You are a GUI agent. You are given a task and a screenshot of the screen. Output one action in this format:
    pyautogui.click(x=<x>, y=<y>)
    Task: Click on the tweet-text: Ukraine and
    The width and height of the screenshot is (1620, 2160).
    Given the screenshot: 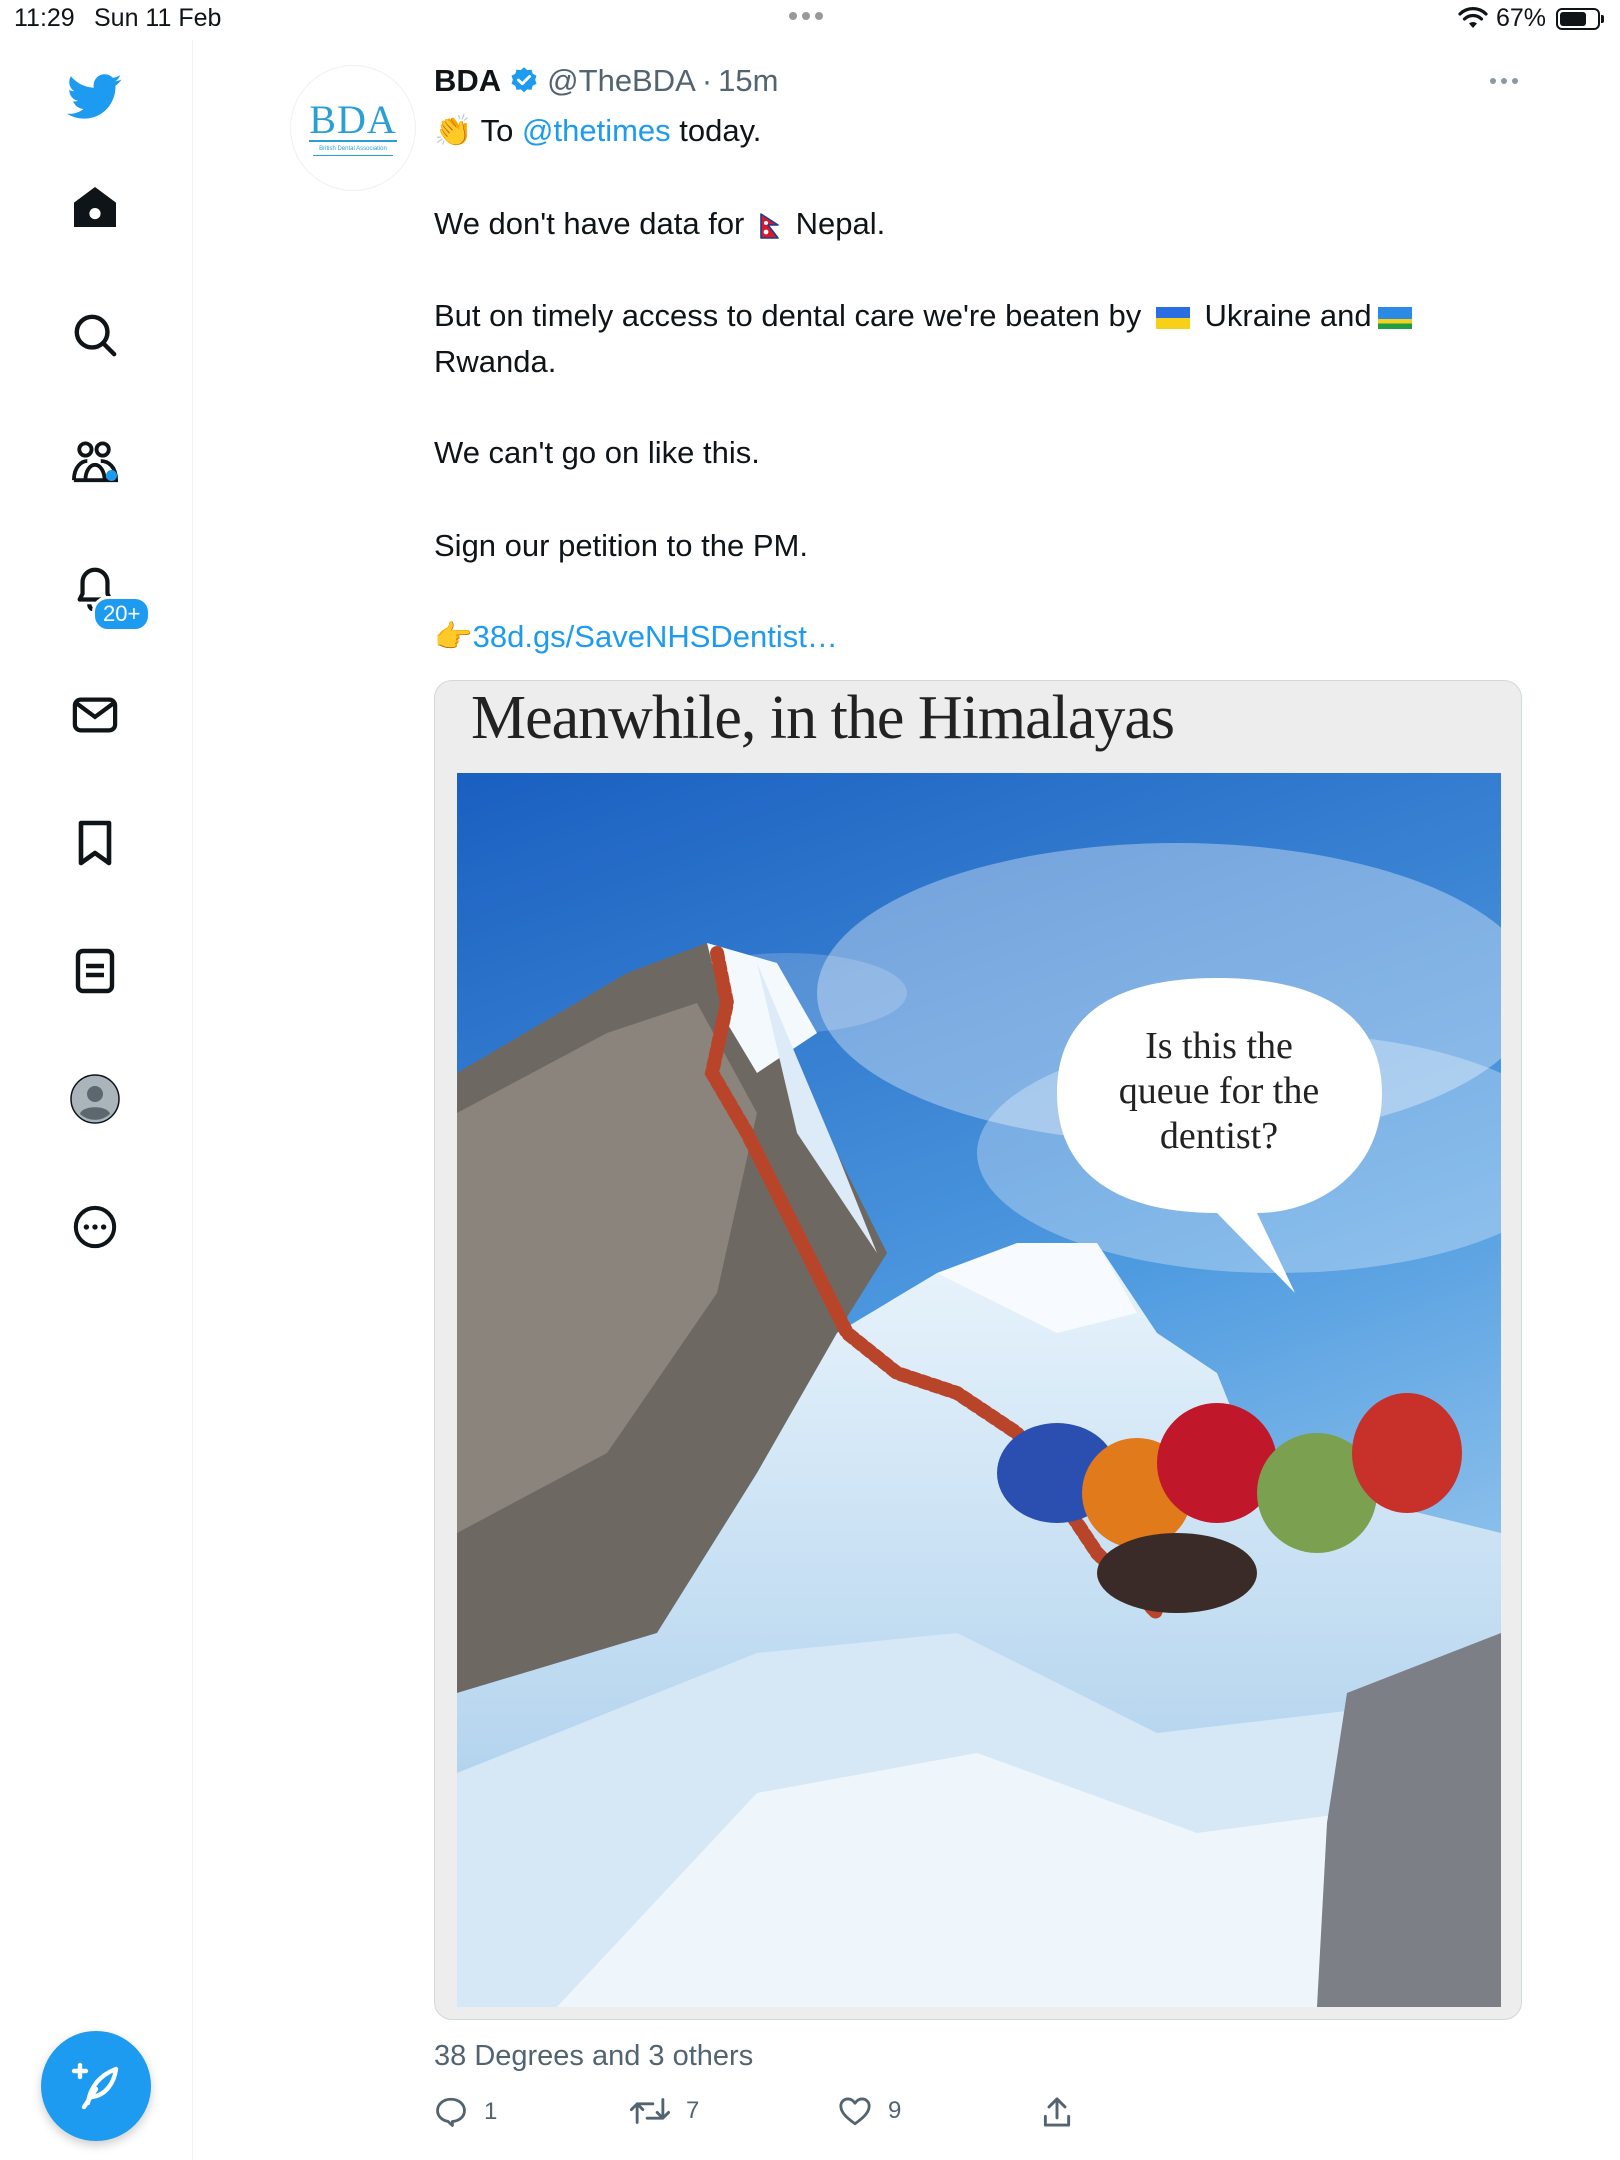 What is the action you would take?
    pyautogui.click(x=1283, y=315)
    